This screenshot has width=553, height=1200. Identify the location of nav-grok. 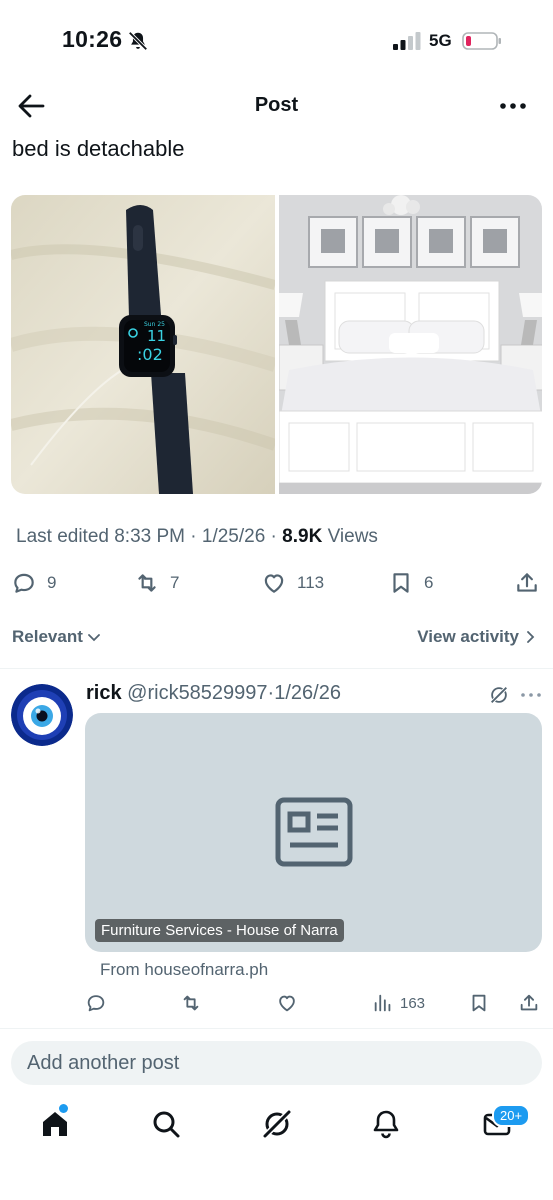
(277, 1124).